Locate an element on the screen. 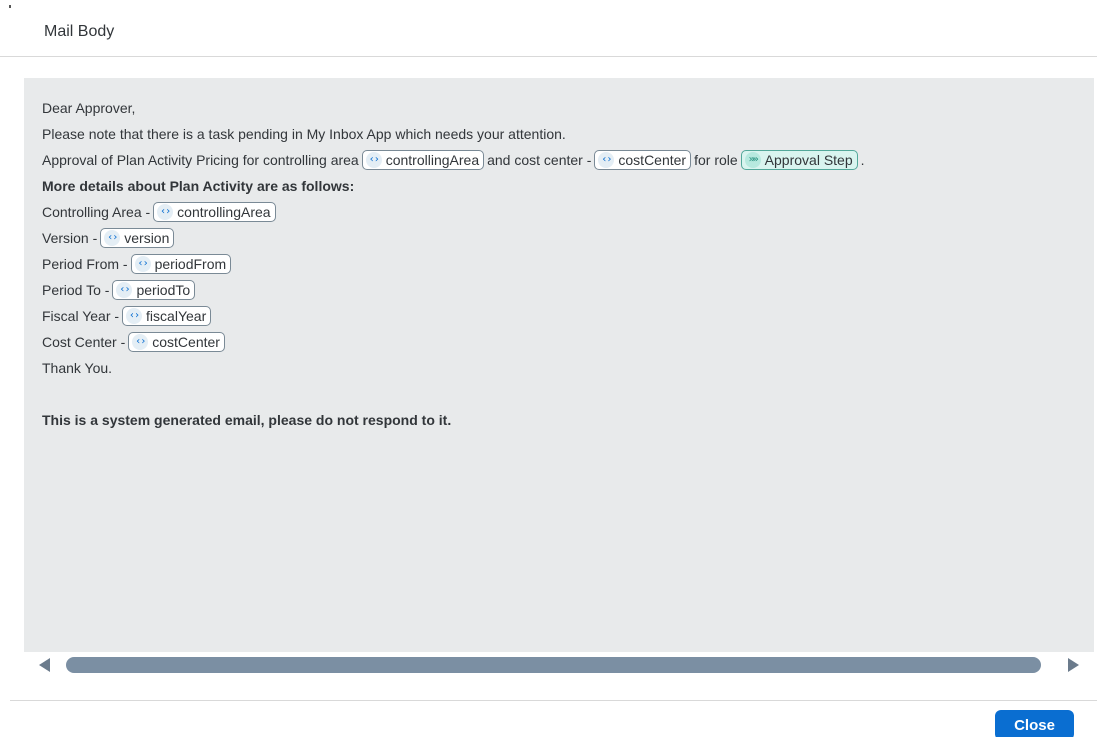 The width and height of the screenshot is (1097, 737). scroll-right-icon is located at coordinates (1073, 665).